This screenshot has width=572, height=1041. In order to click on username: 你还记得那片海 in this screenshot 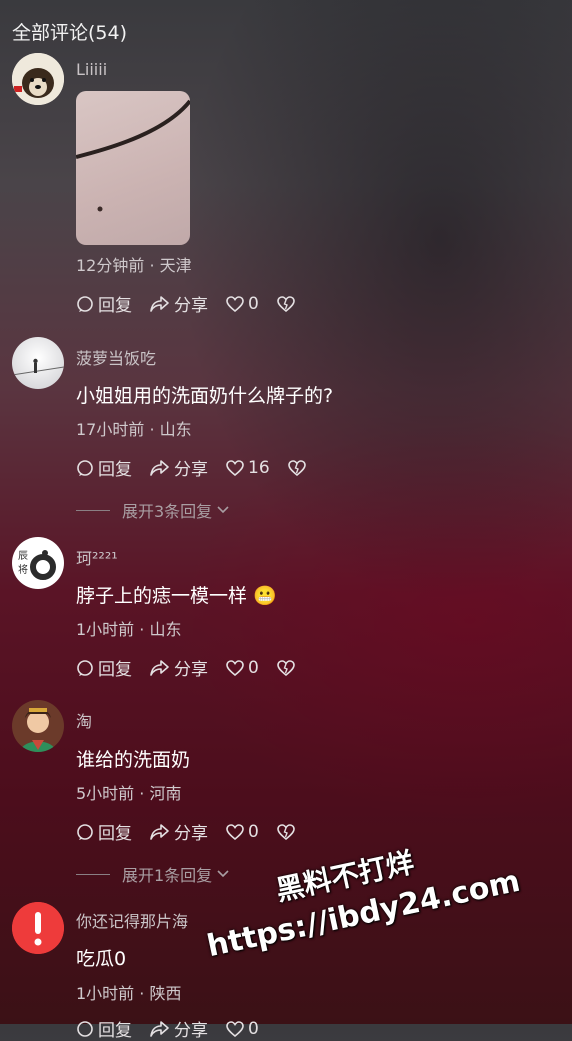, I will do `click(132, 920)`.